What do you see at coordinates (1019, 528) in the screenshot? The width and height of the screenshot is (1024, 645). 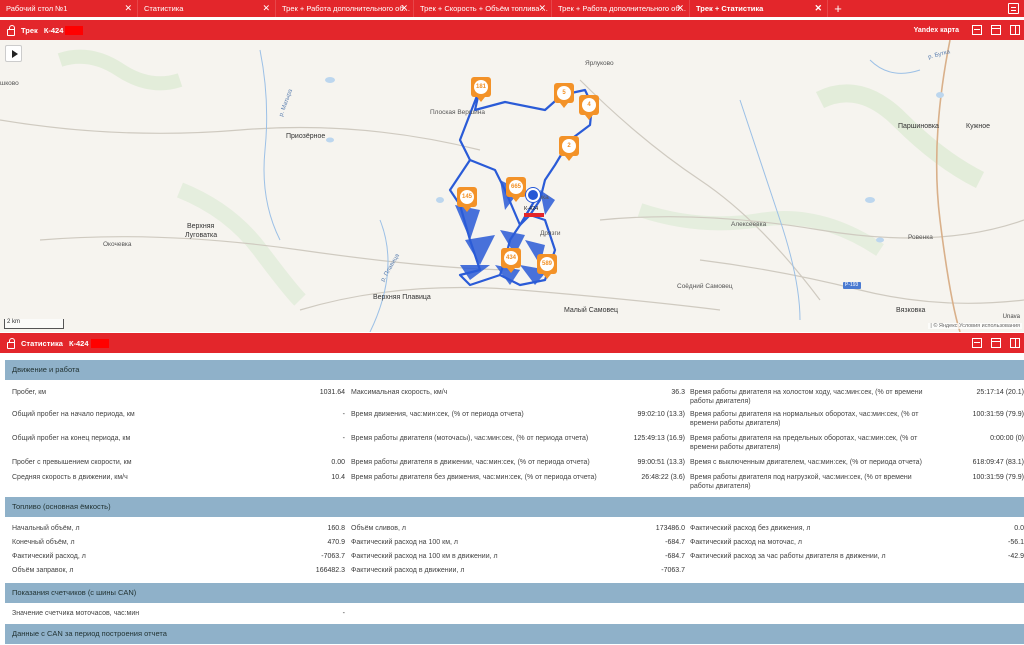 I see `stat-value: 0.0` at bounding box center [1019, 528].